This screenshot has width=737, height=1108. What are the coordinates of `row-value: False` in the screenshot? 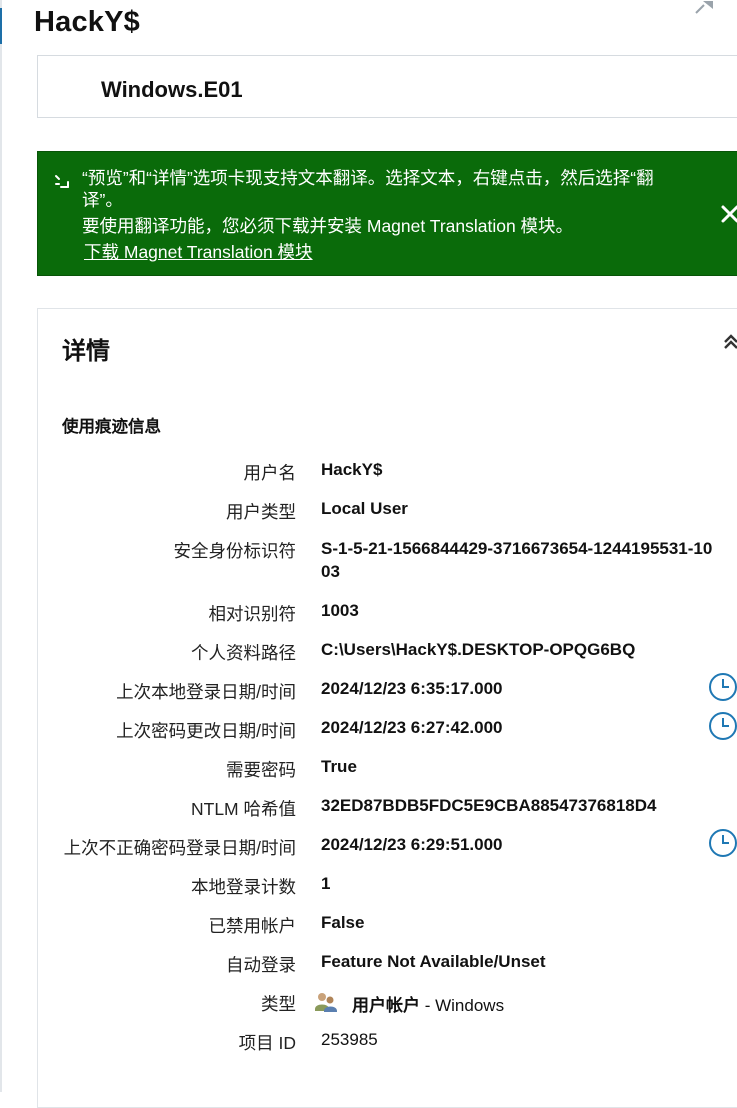 It's located at (343, 922).